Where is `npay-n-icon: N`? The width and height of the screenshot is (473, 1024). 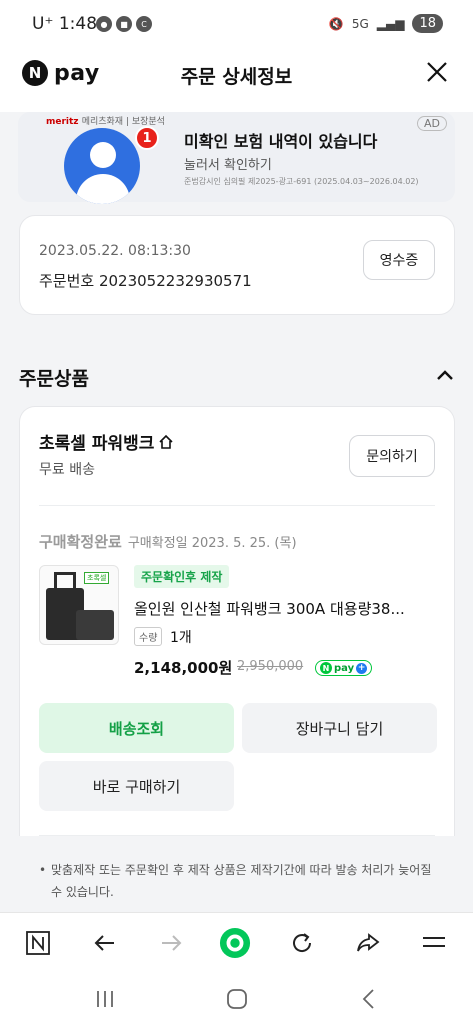 npay-n-icon: N is located at coordinates (326, 668).